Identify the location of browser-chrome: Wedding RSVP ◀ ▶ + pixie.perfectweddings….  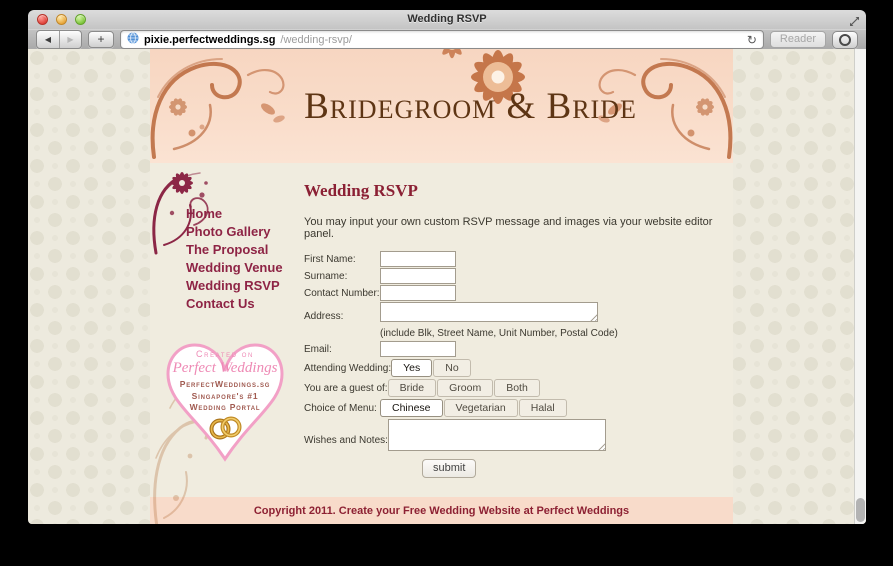
(447, 30).